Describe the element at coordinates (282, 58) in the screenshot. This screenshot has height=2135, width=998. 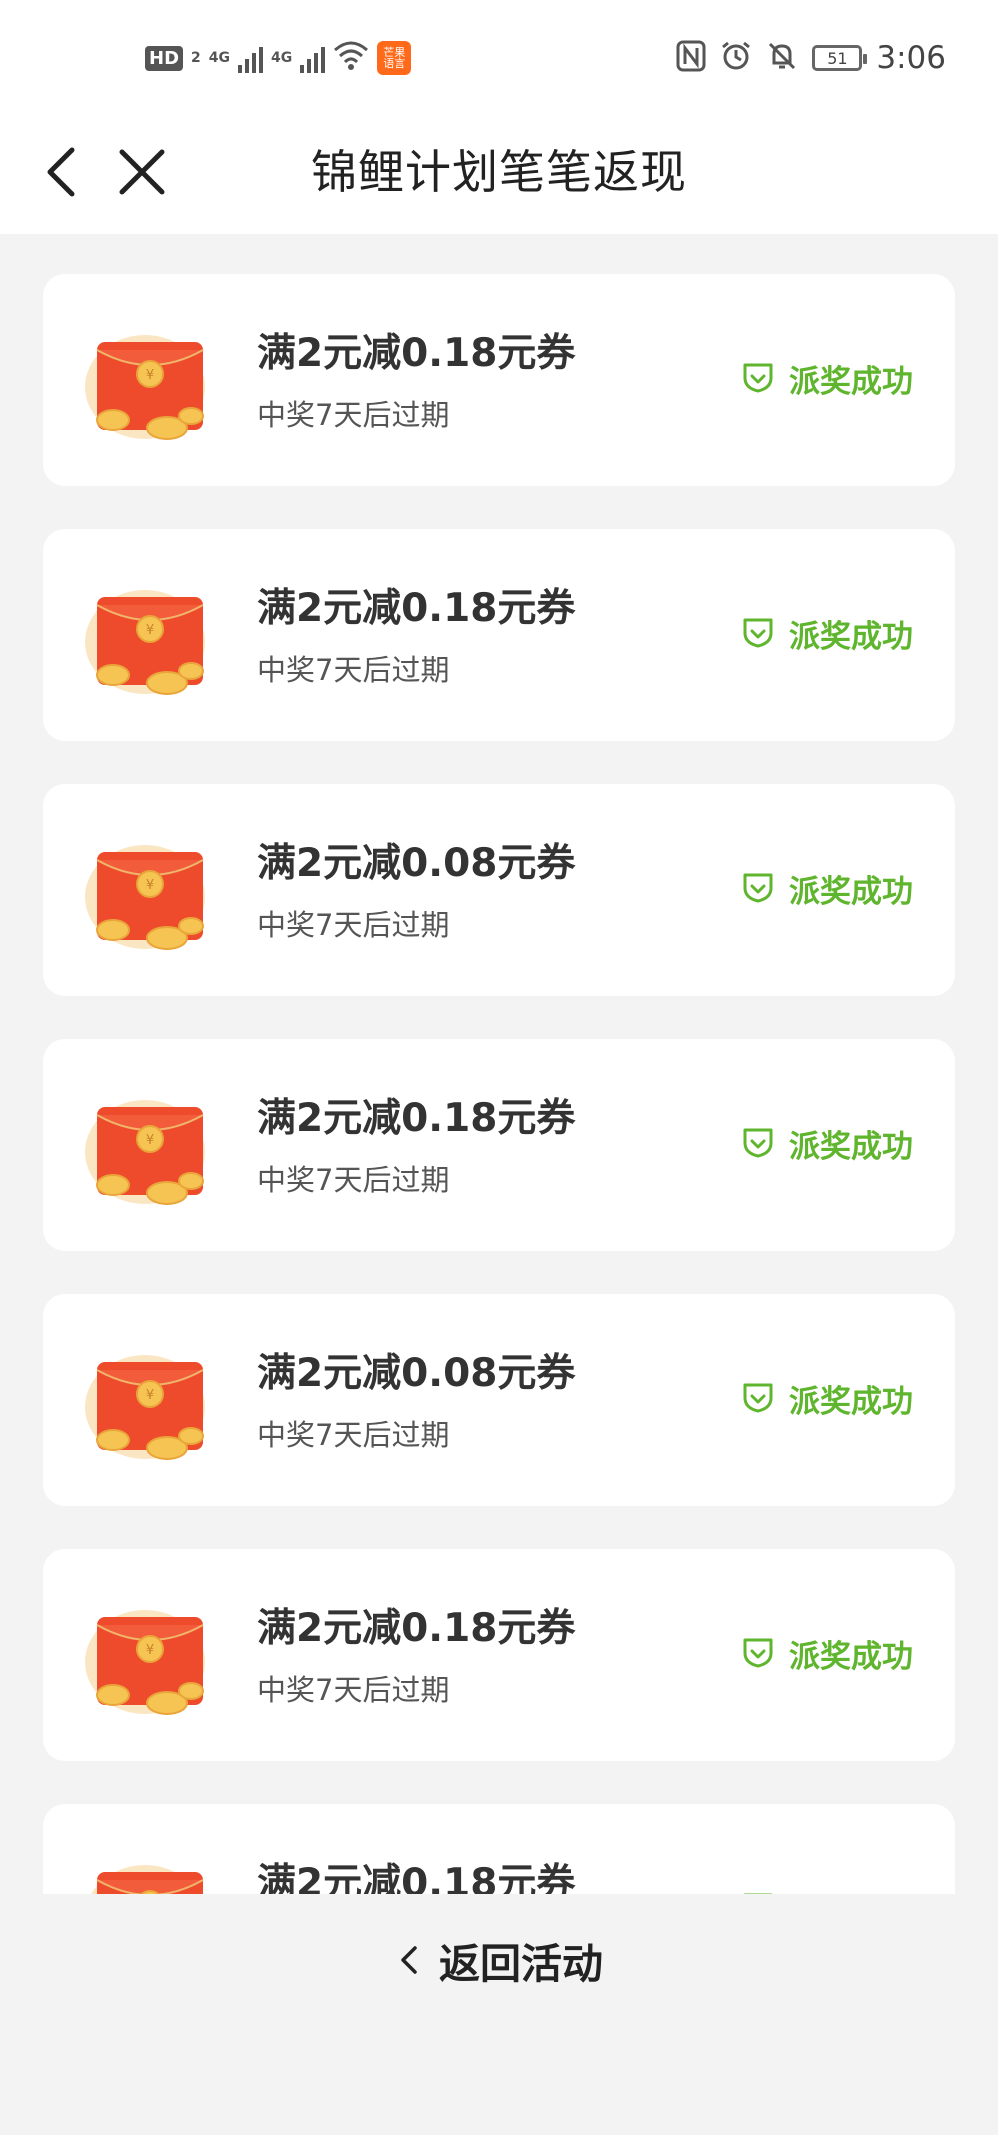
I see `network-type-2: 4G` at that location.